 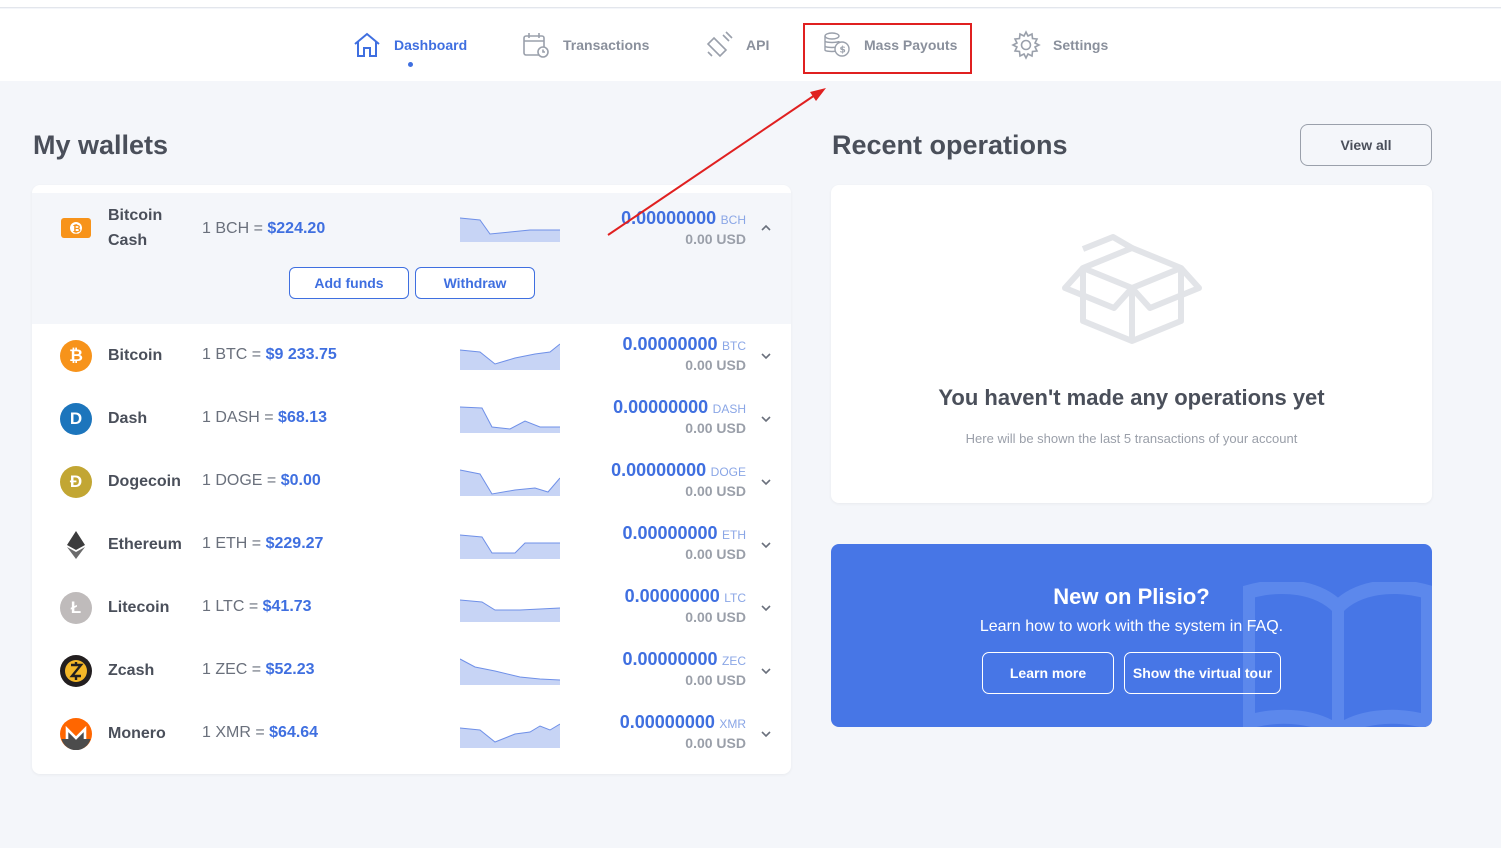 I want to click on view-all-button: View all, so click(x=1366, y=145).